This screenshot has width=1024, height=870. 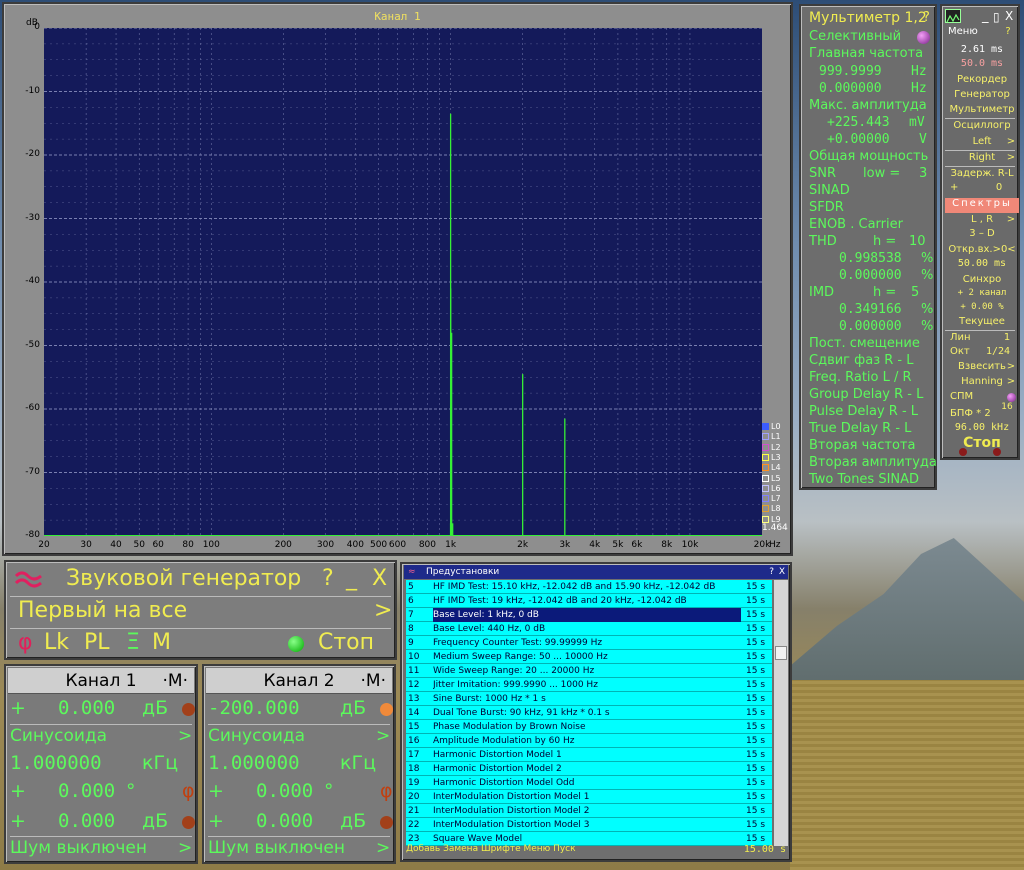 What do you see at coordinates (185, 736) in the screenshot?
I see `channel-1-wave-arrow: >` at bounding box center [185, 736].